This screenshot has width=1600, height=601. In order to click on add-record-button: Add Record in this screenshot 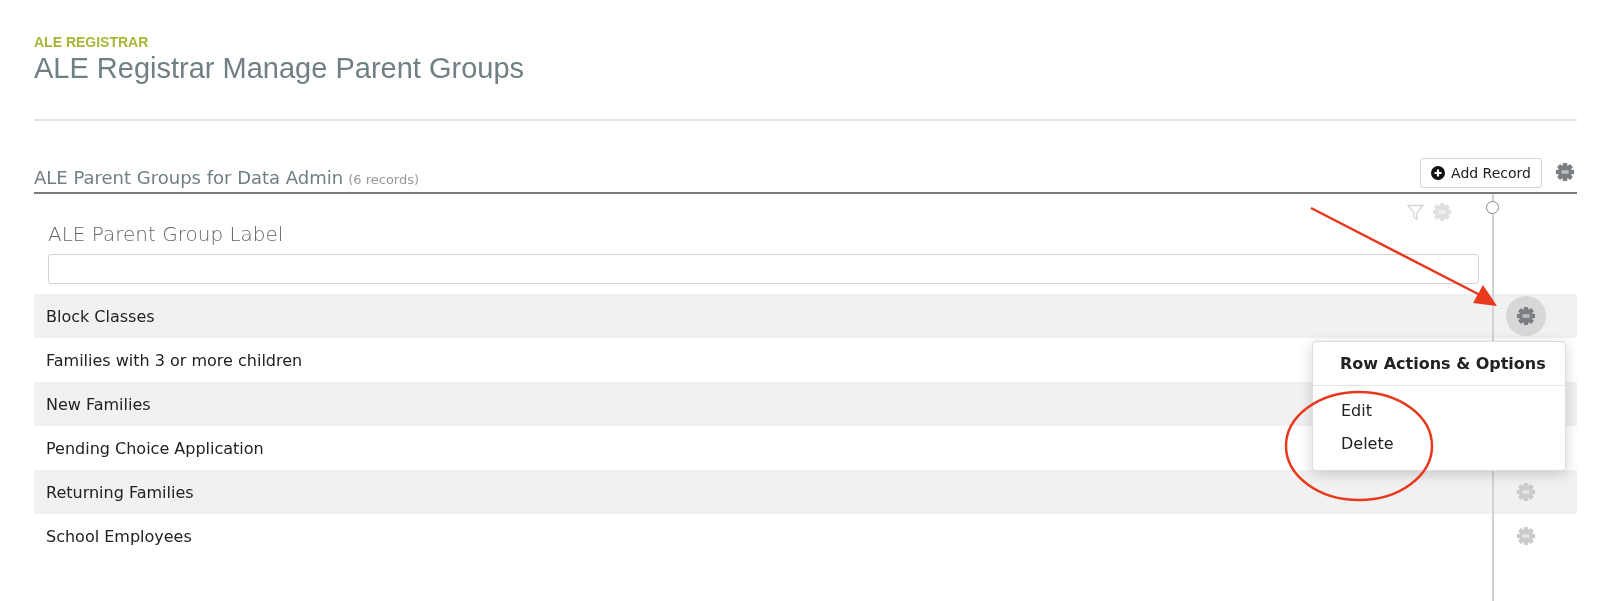, I will do `click(1481, 173)`.